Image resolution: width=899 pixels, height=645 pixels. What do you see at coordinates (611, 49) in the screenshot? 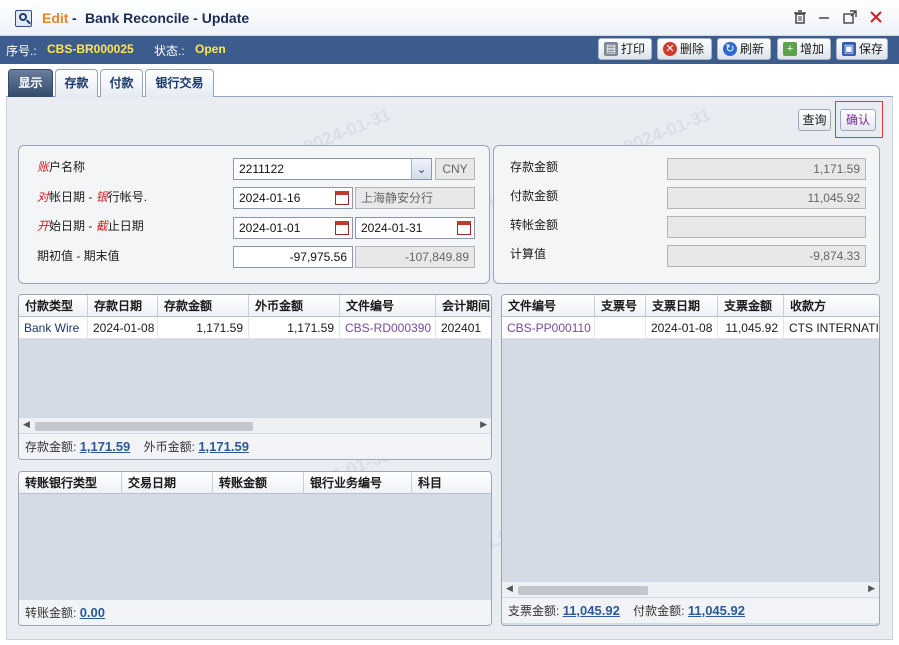
I see `printer-icon: ▤` at bounding box center [611, 49].